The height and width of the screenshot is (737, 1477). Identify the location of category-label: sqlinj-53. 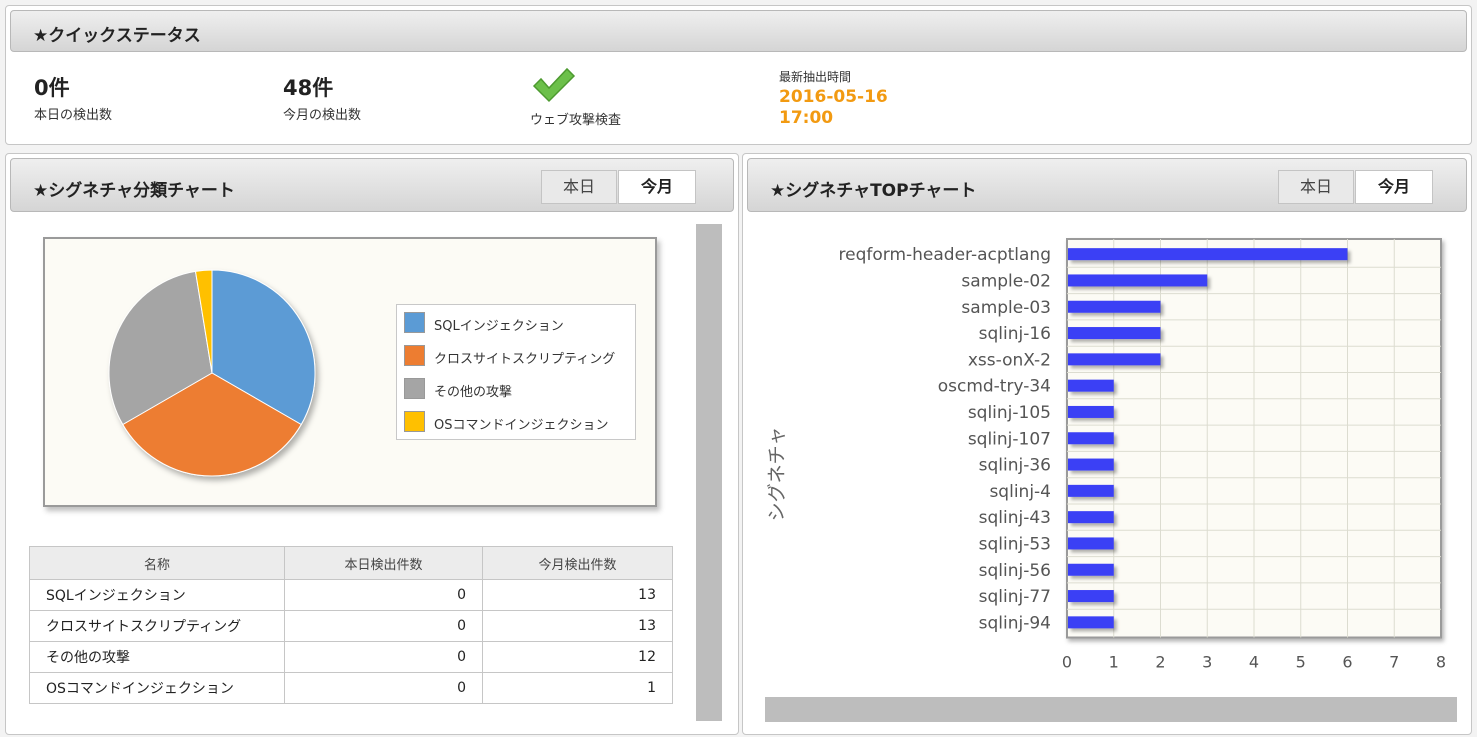
(1015, 544).